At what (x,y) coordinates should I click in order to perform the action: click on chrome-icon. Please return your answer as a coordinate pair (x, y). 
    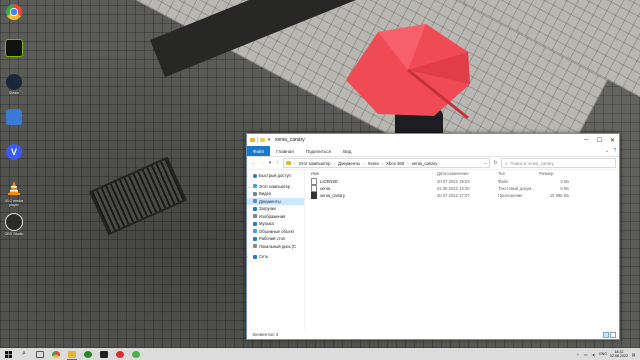
    Looking at the image, I should click on (14, 12).